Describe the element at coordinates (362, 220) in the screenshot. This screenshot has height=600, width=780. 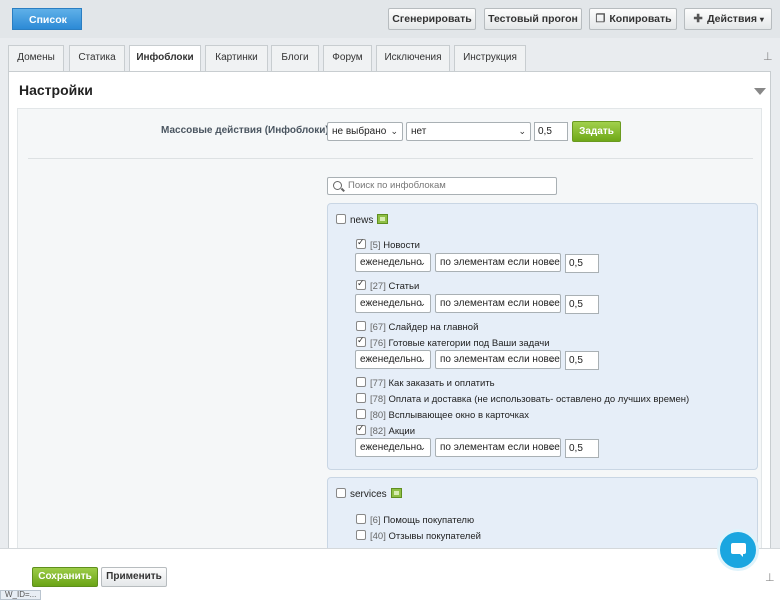
I see `group-header: news` at that location.